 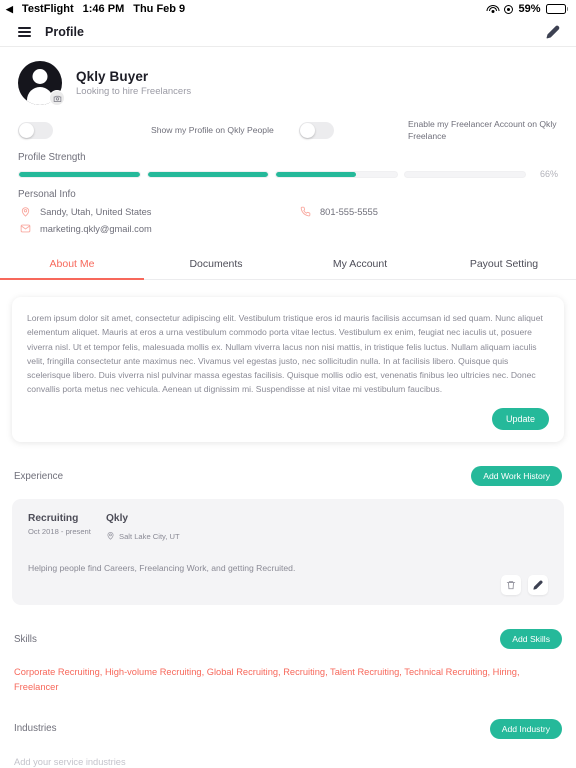 What do you see at coordinates (288, 9) in the screenshot?
I see `status-bar: ◀ TestFlight 1:46 PM Thu Feb 9 59%` at bounding box center [288, 9].